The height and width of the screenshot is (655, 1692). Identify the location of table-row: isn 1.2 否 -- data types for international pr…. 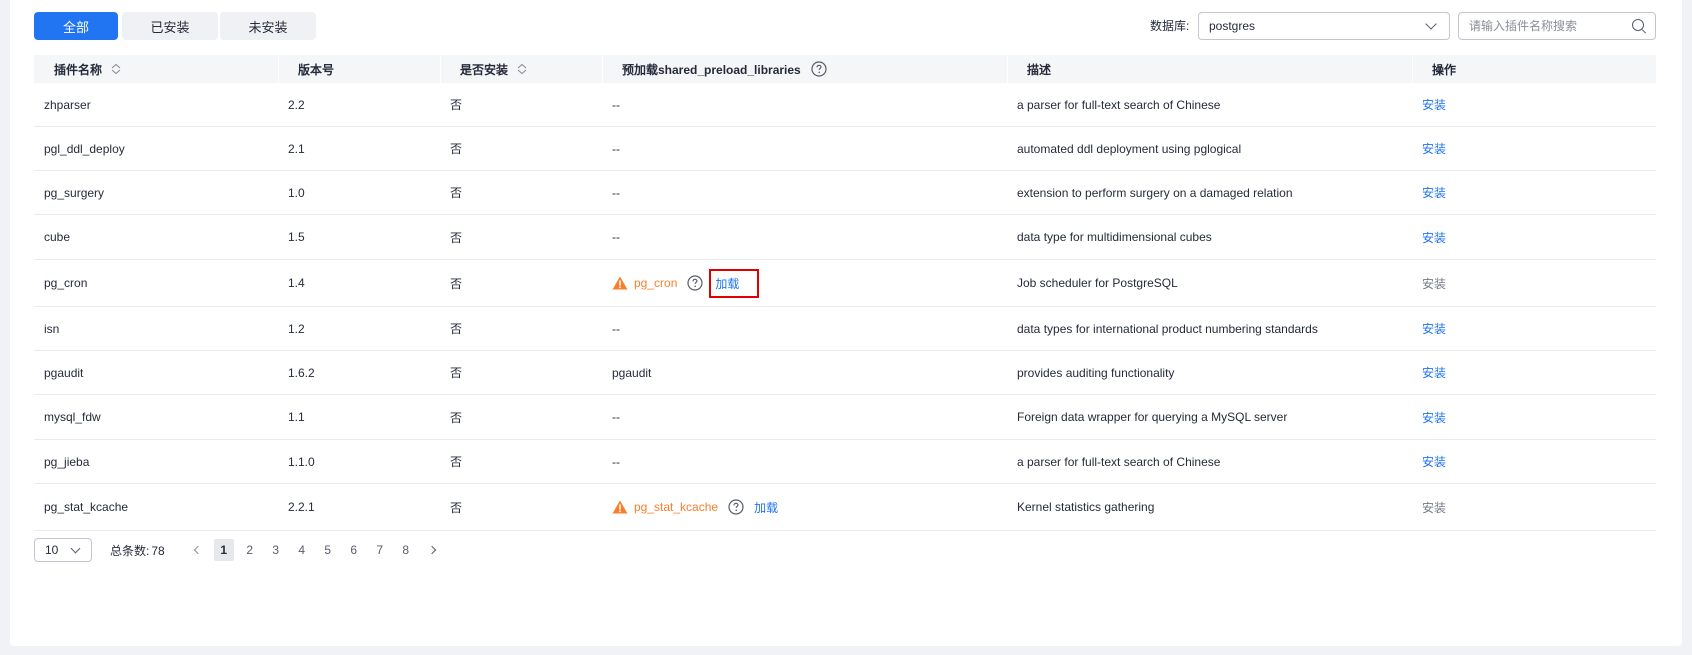
(845, 329).